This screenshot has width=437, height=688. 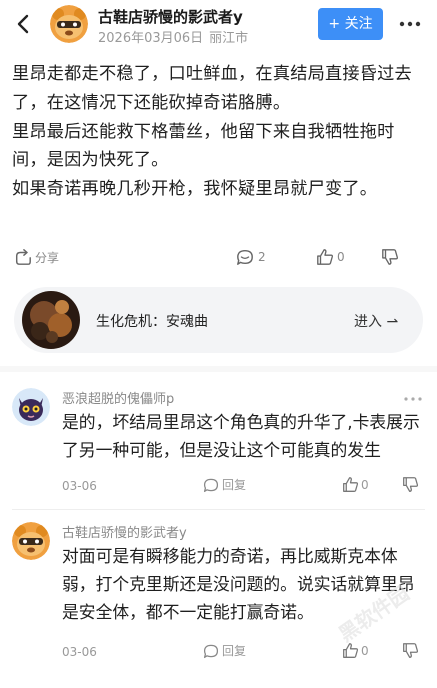 I want to click on comment-icon, so click(x=245, y=257).